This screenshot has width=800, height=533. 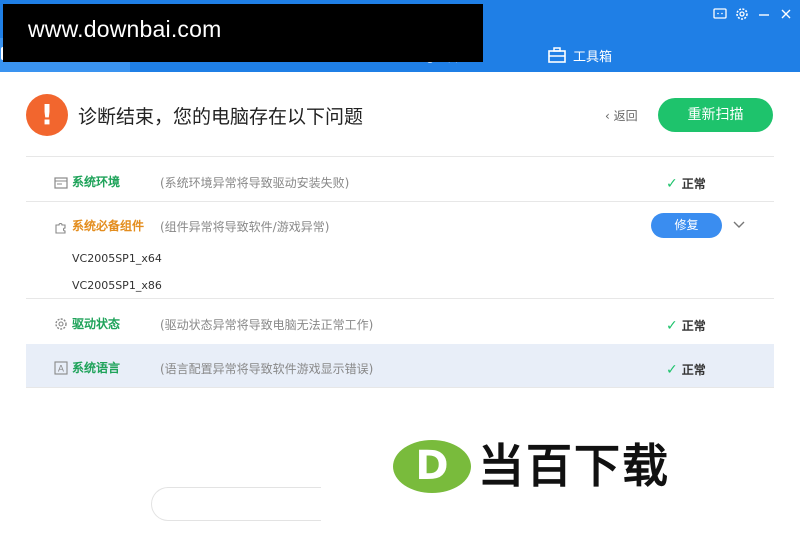 I want to click on minimize-icon, so click(x=764, y=15).